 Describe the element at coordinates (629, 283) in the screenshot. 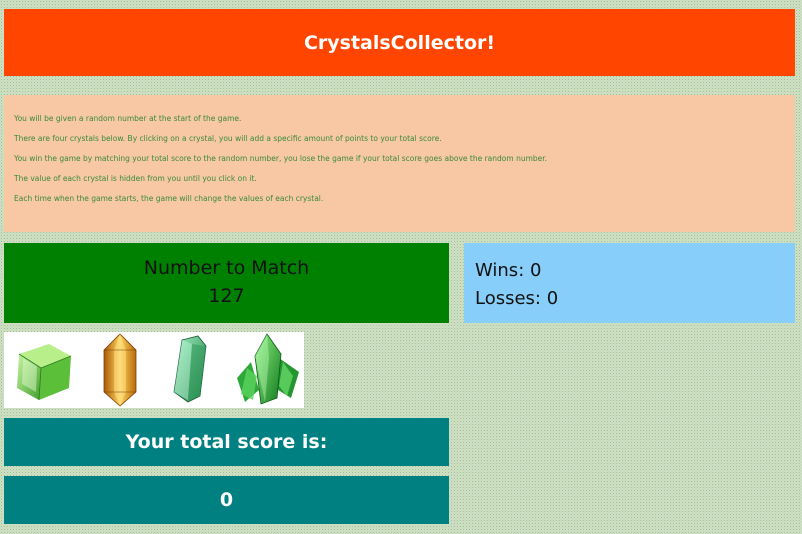

I see `scoreboard: Wins: 0 Losses: 0` at that location.